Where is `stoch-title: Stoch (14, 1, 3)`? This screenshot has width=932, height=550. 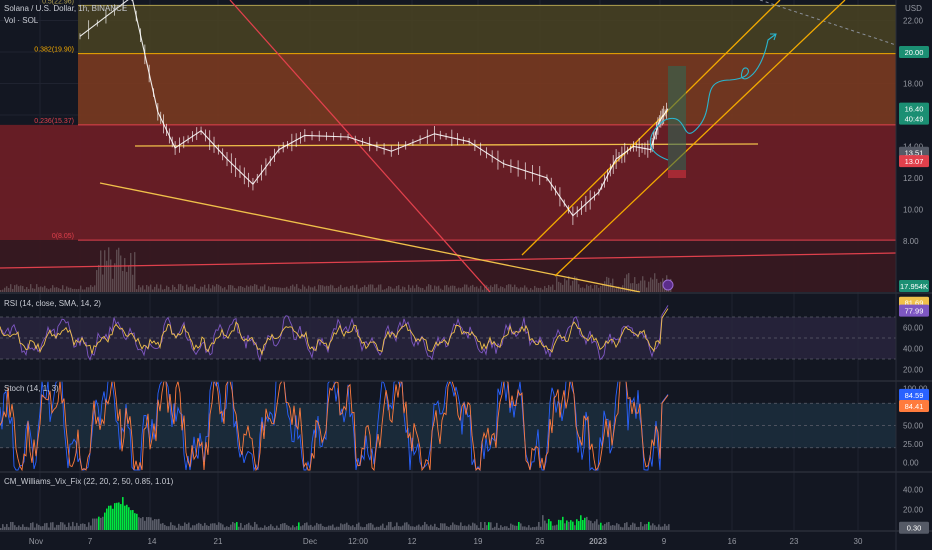 stoch-title: Stoch (14, 1, 3) is located at coordinates (31, 388).